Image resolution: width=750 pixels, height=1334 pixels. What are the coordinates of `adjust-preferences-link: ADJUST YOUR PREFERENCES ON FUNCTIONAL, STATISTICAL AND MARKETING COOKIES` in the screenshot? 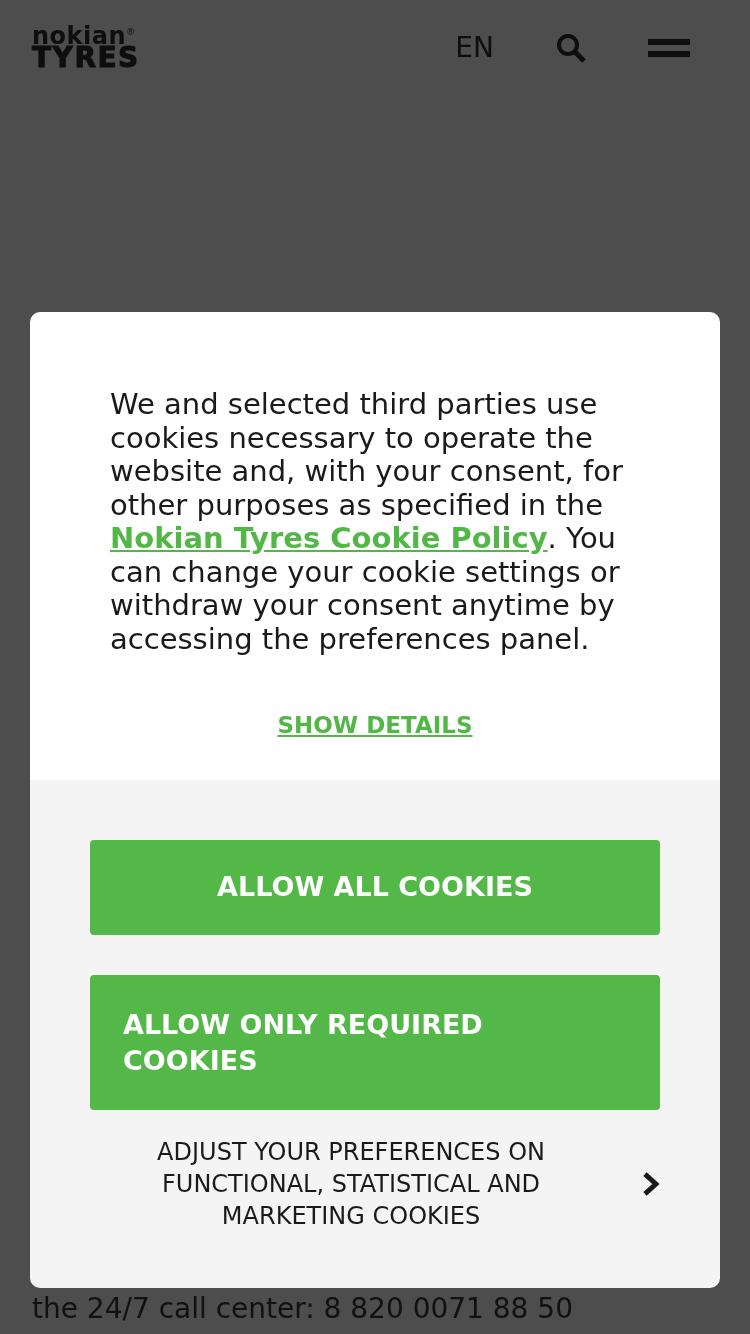 It's located at (375, 1184).